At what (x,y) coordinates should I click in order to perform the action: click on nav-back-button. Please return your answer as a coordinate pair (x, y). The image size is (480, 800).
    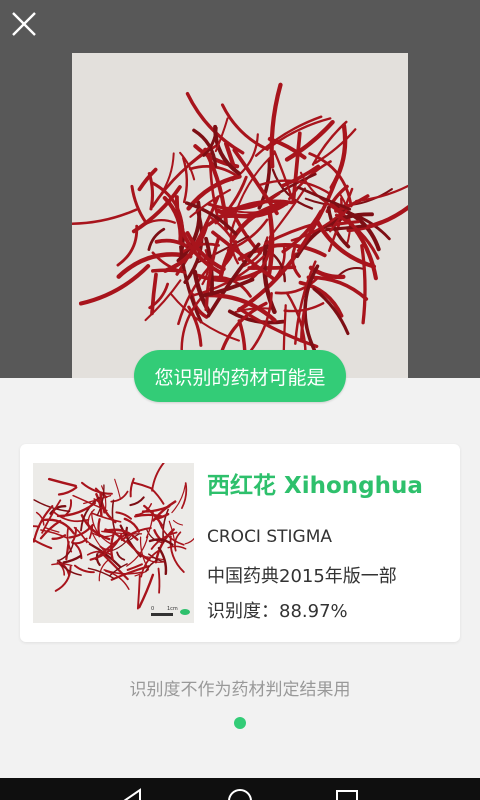
    Looking at the image, I should click on (133, 793).